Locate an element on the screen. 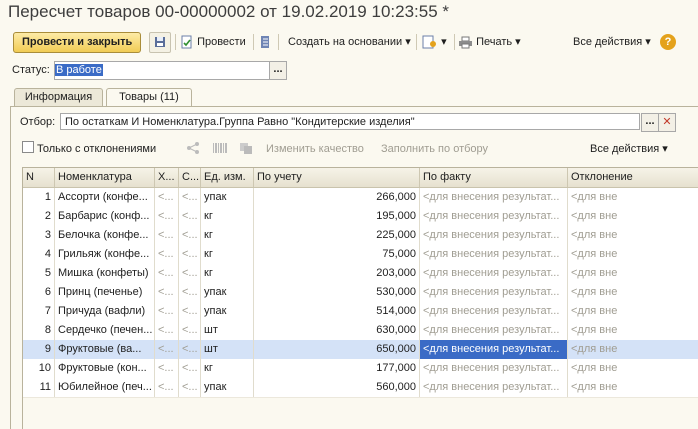  cell-by-account: 650,000 is located at coordinates (337, 349).